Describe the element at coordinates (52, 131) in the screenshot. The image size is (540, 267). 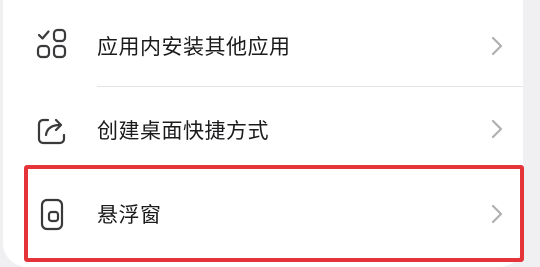
I see `share-shortcut-icon` at that location.